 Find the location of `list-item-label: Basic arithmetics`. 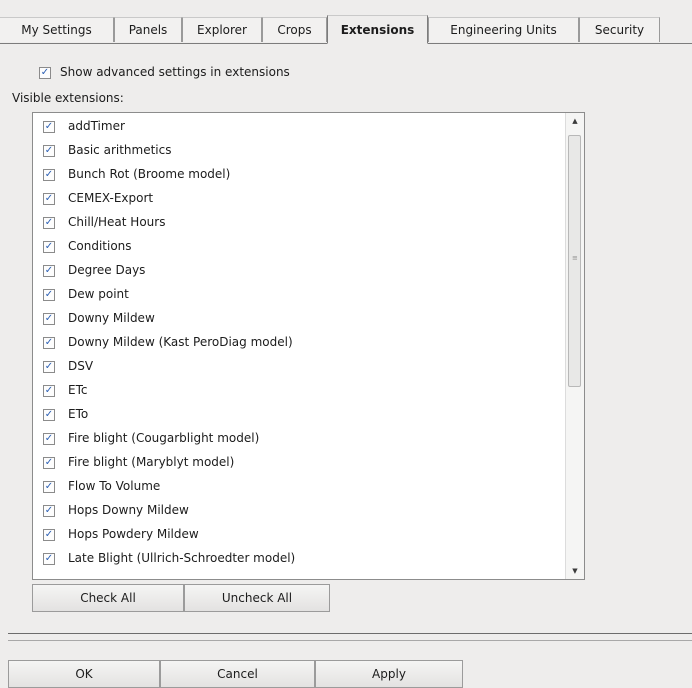

list-item-label: Basic arithmetics is located at coordinates (120, 150).